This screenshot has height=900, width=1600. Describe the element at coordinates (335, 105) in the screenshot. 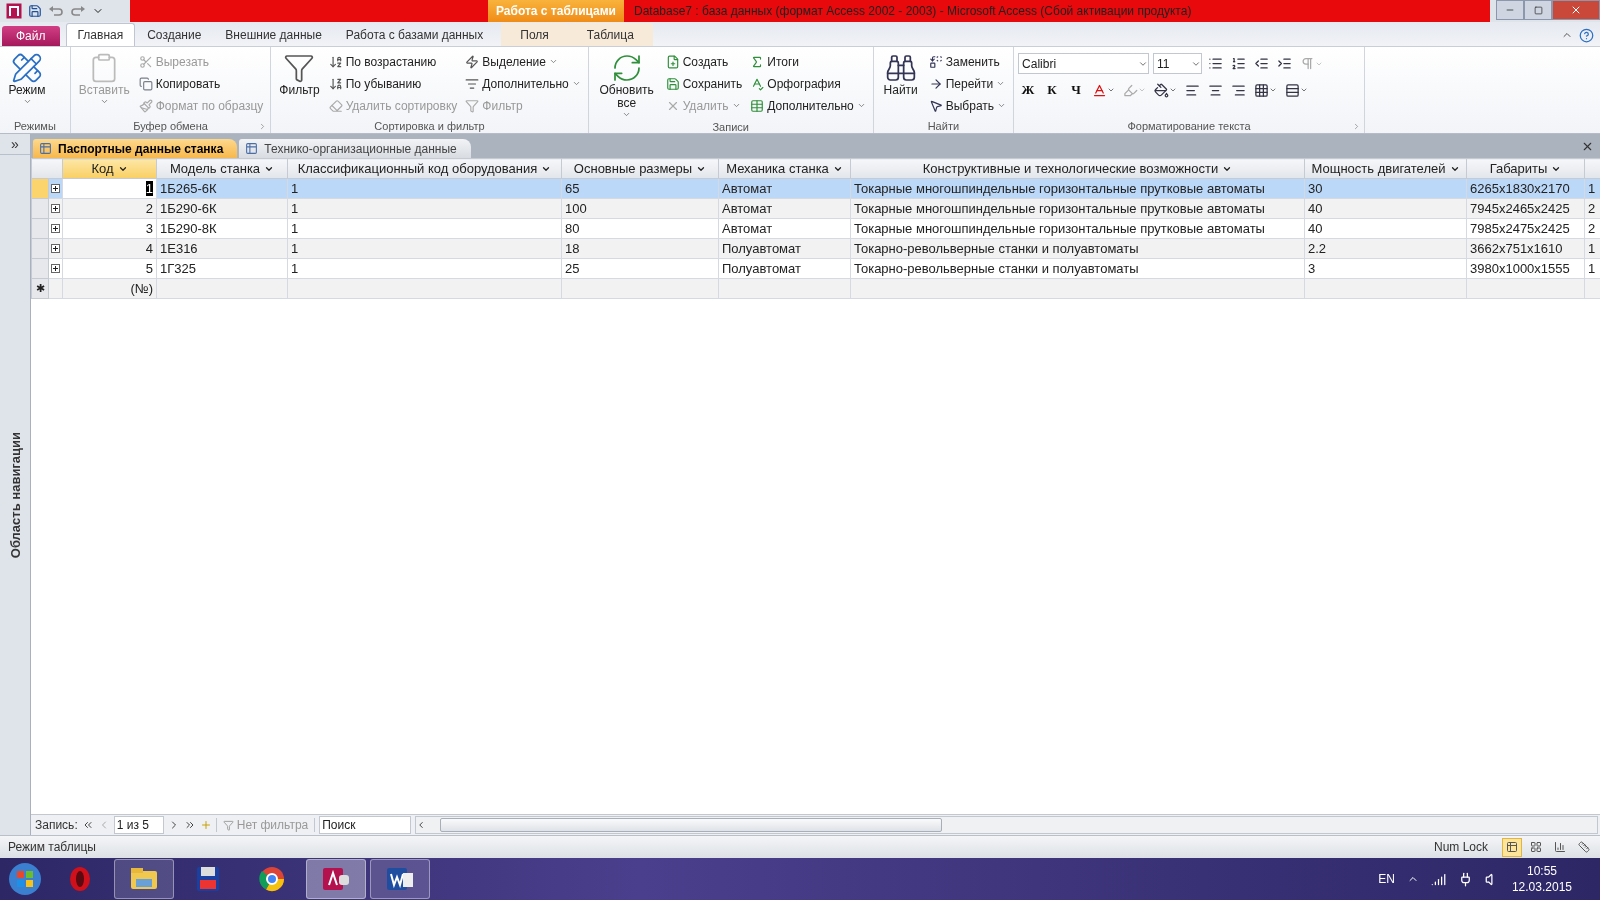

I see `eraser-icon` at that location.